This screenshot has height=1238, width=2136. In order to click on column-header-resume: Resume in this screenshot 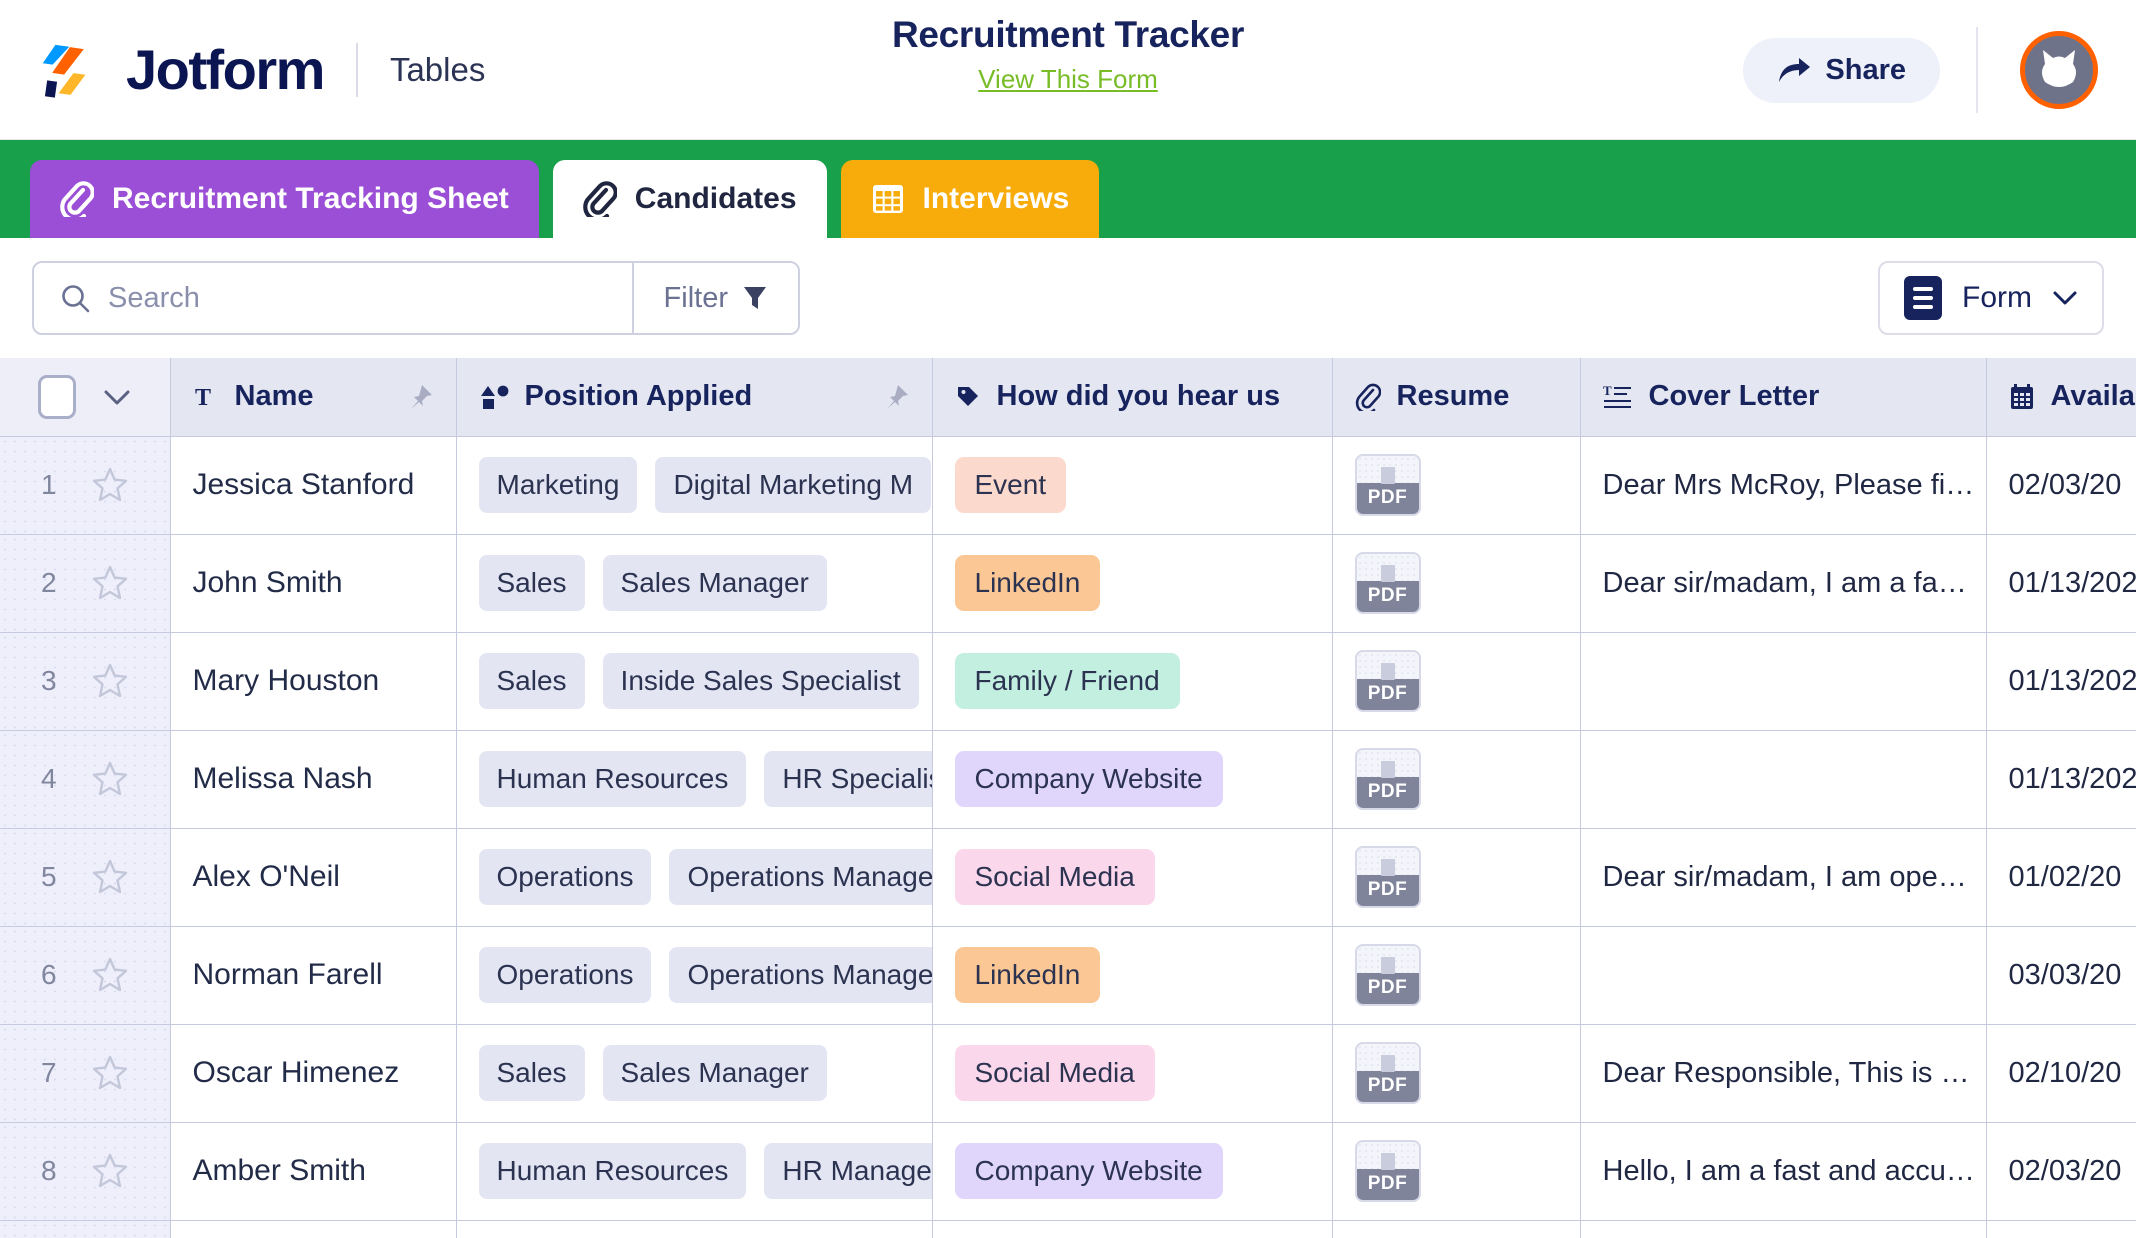, I will do `click(1456, 397)`.